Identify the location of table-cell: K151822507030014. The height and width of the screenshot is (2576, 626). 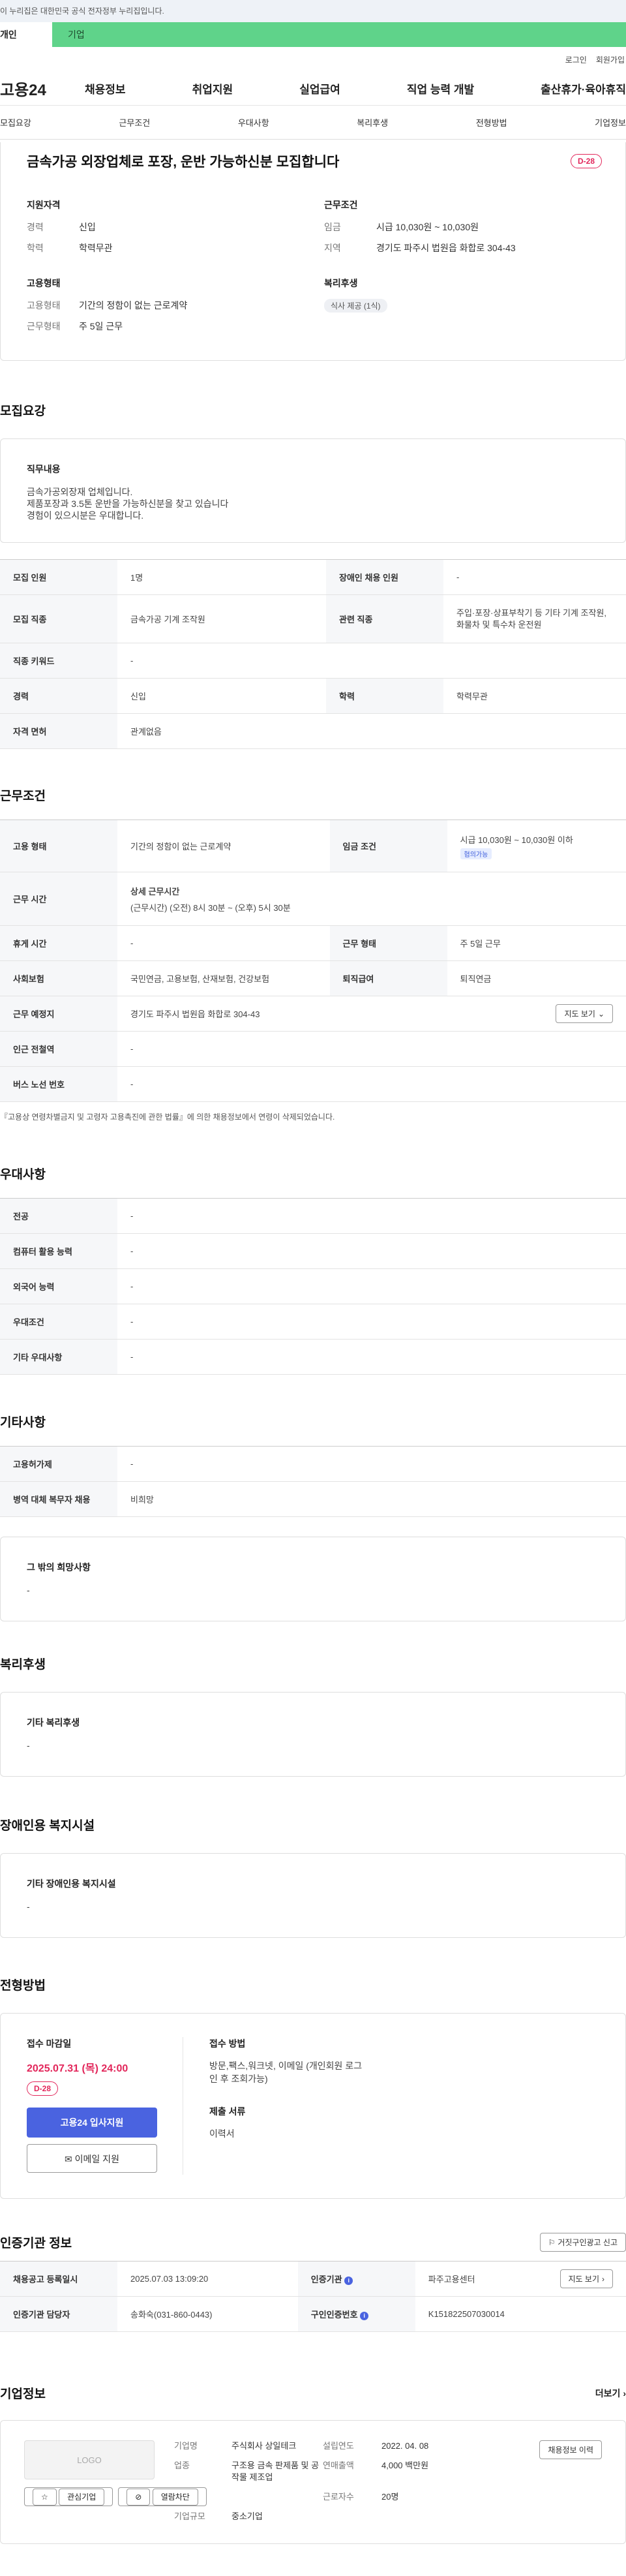
(520, 2314).